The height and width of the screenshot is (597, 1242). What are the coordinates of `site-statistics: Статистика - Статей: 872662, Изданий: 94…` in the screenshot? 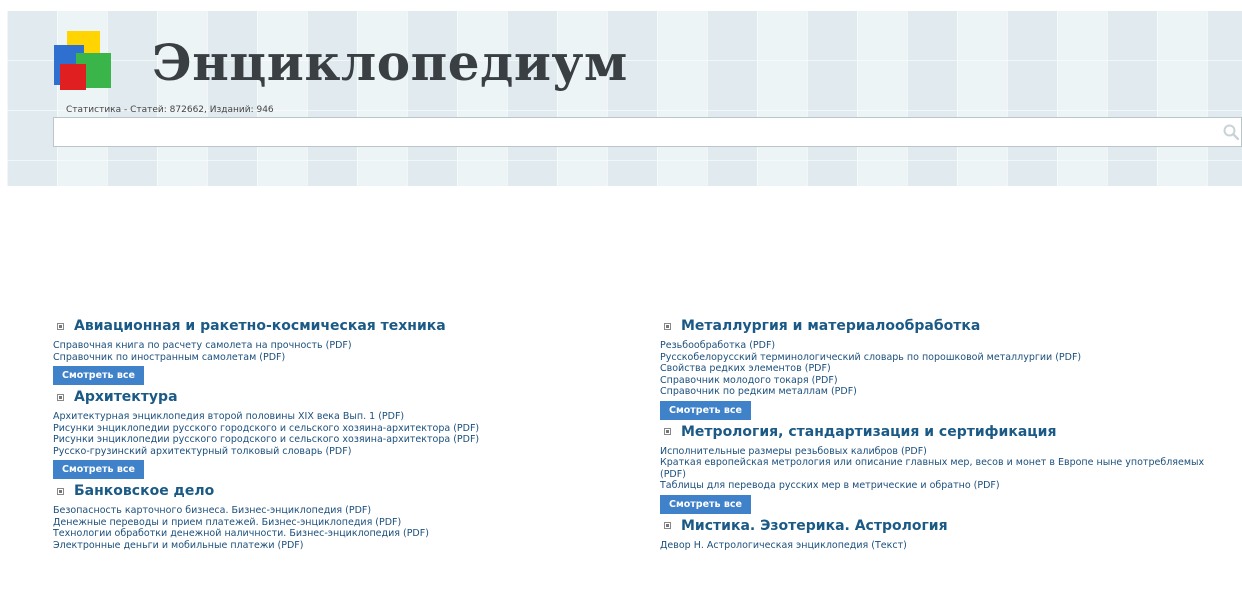 It's located at (170, 110).